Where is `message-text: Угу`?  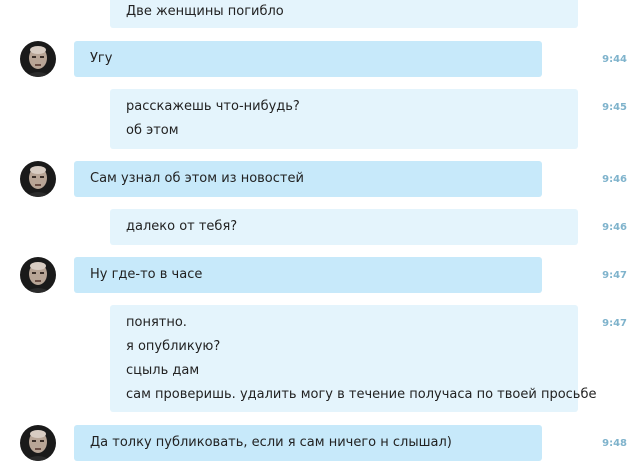 message-text: Угу is located at coordinates (101, 58).